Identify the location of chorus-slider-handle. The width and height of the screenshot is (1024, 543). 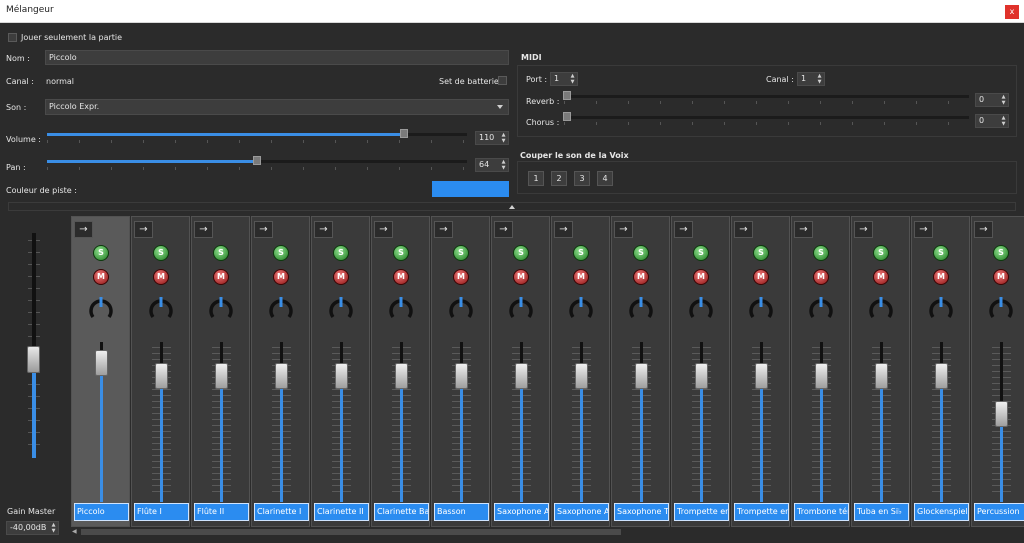
(567, 116).